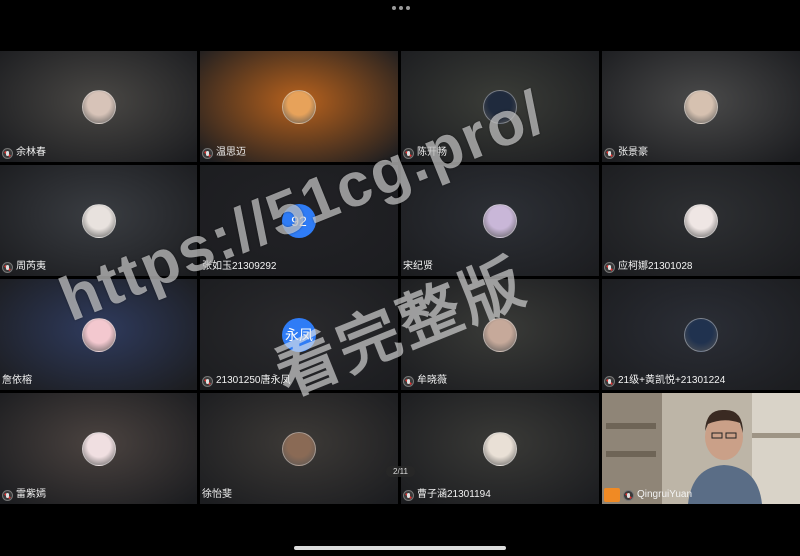 The width and height of the screenshot is (800, 556). Describe the element at coordinates (31, 266) in the screenshot. I see `participant-name: 周芮夷` at that location.